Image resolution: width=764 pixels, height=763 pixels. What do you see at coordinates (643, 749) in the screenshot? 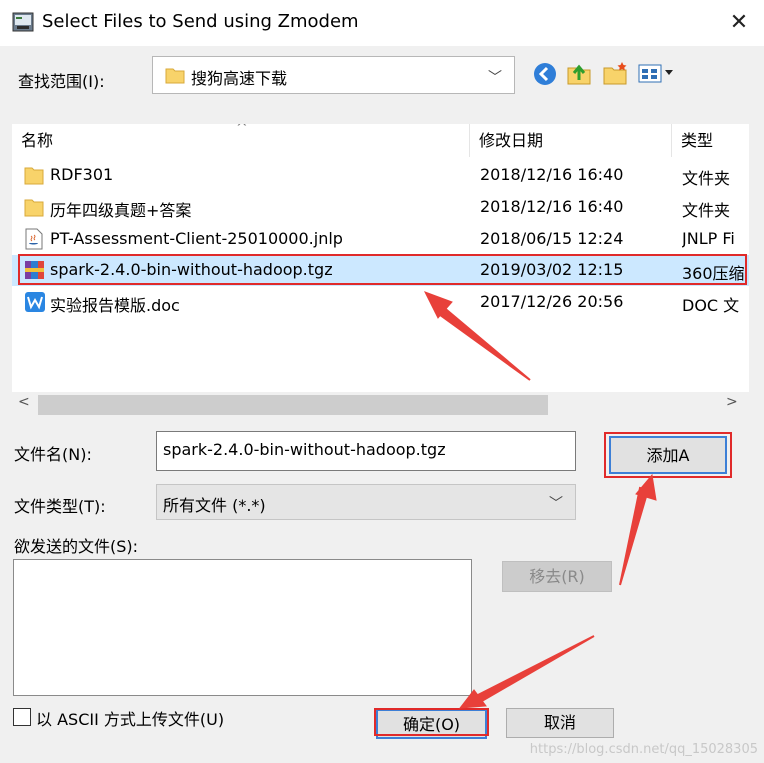
I see `watermark-text: https://blog.csdn.net/qq_15028305` at bounding box center [643, 749].